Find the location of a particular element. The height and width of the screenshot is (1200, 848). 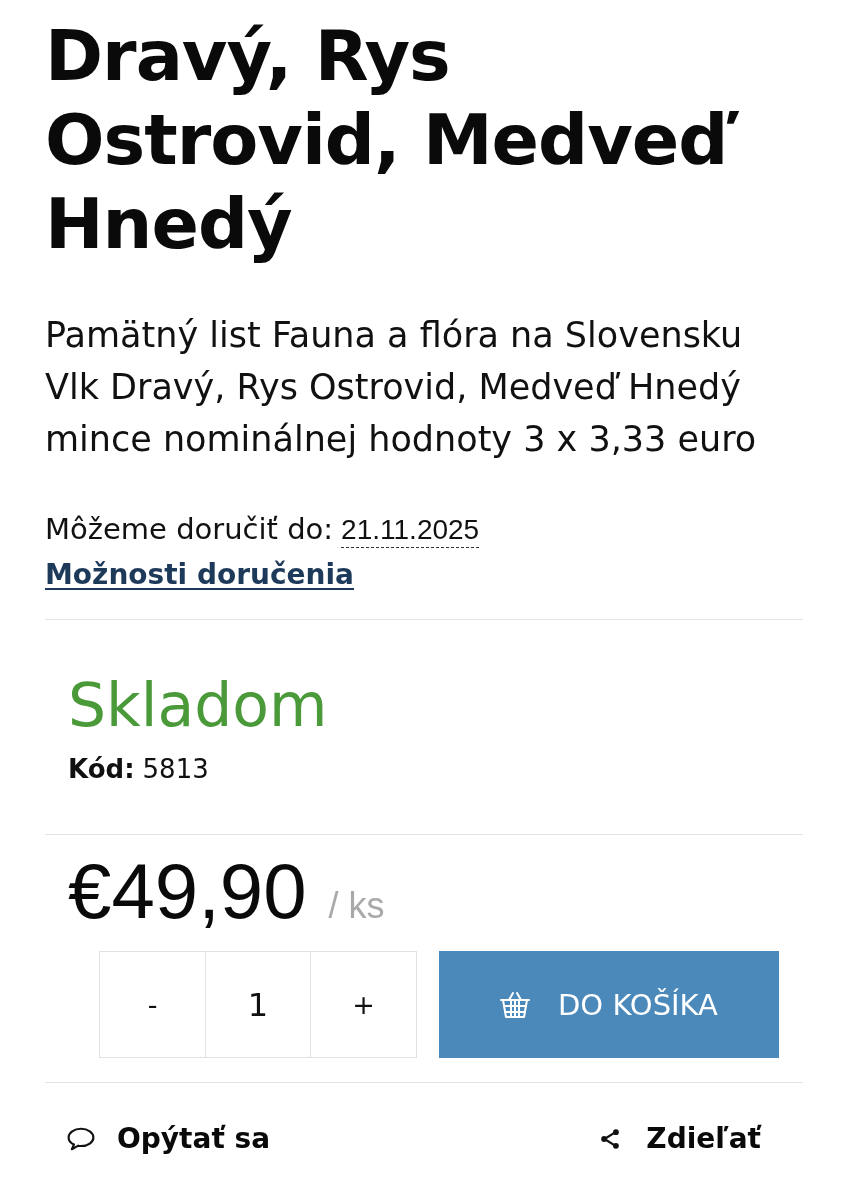

stock-status: Skladom is located at coordinates (198, 705).